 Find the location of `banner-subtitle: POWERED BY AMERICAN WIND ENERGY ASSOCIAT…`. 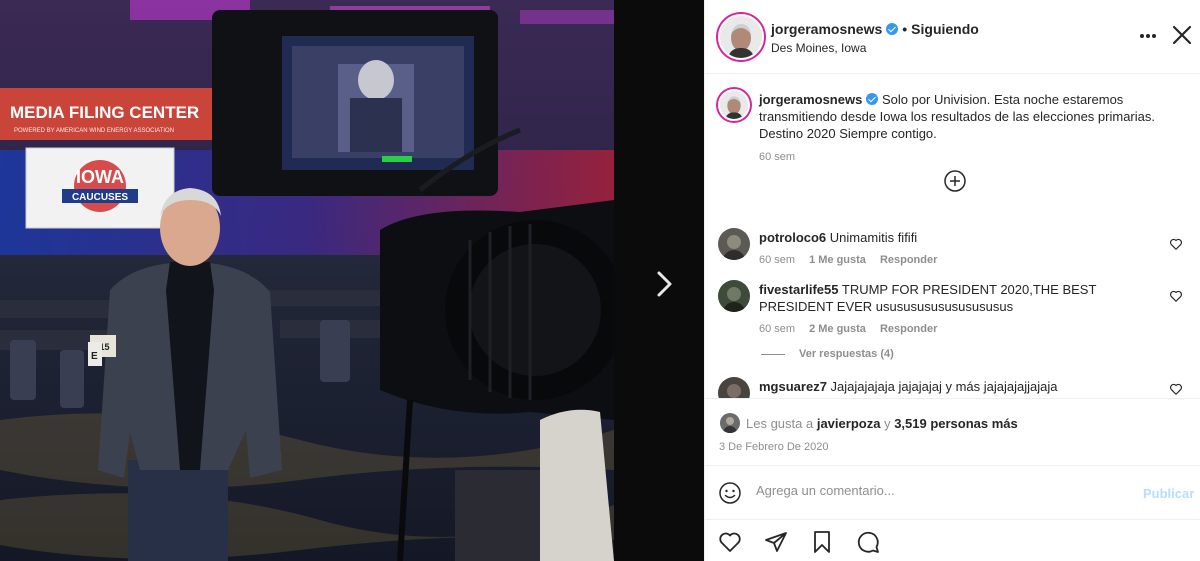

banner-subtitle: POWERED BY AMERICAN WIND ENERGY ASSOCIAT… is located at coordinates (94, 131).